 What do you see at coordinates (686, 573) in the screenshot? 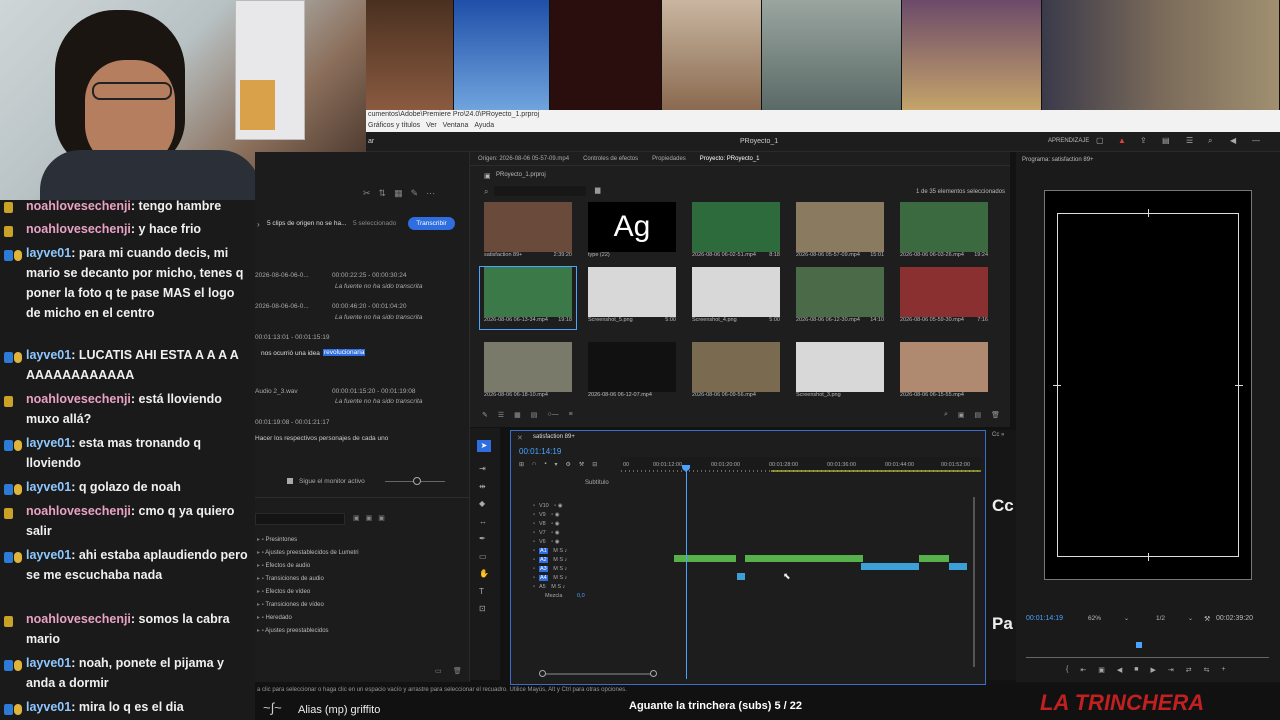
I see `playhead` at bounding box center [686, 573].